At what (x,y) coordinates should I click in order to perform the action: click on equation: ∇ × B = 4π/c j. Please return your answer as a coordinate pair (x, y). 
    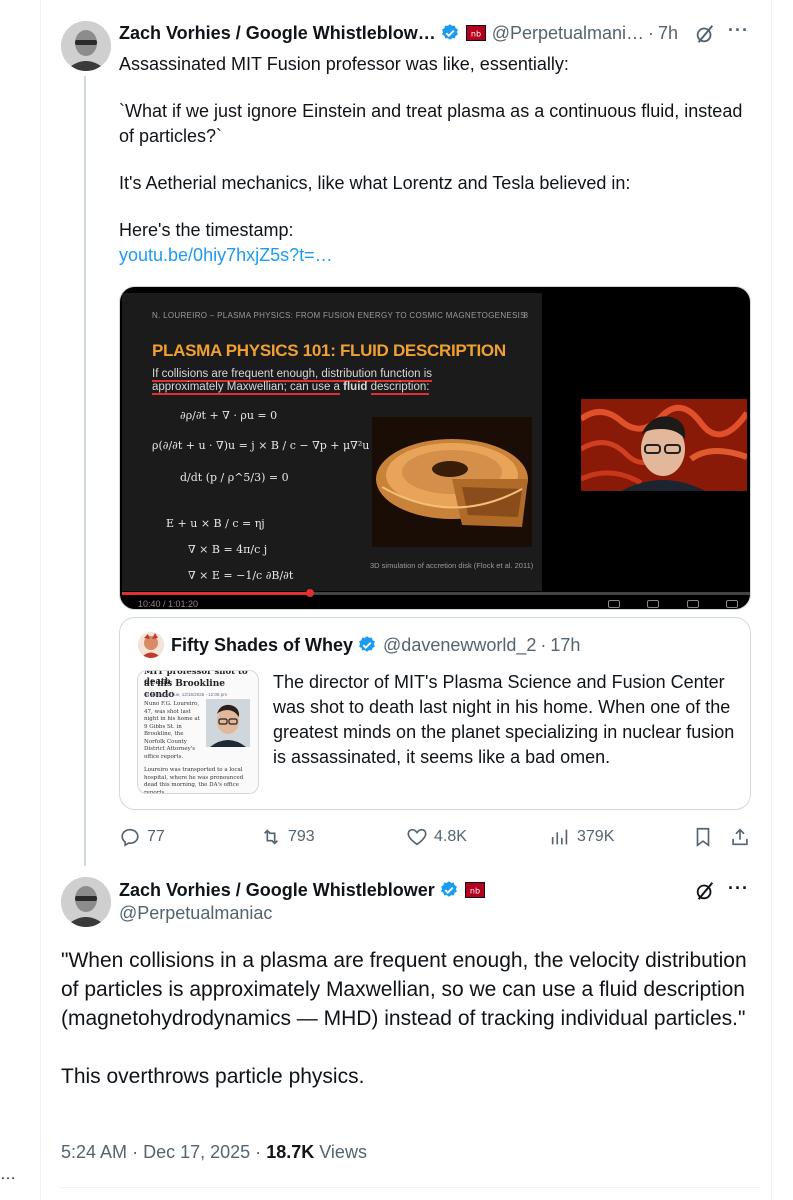
    Looking at the image, I should click on (228, 549).